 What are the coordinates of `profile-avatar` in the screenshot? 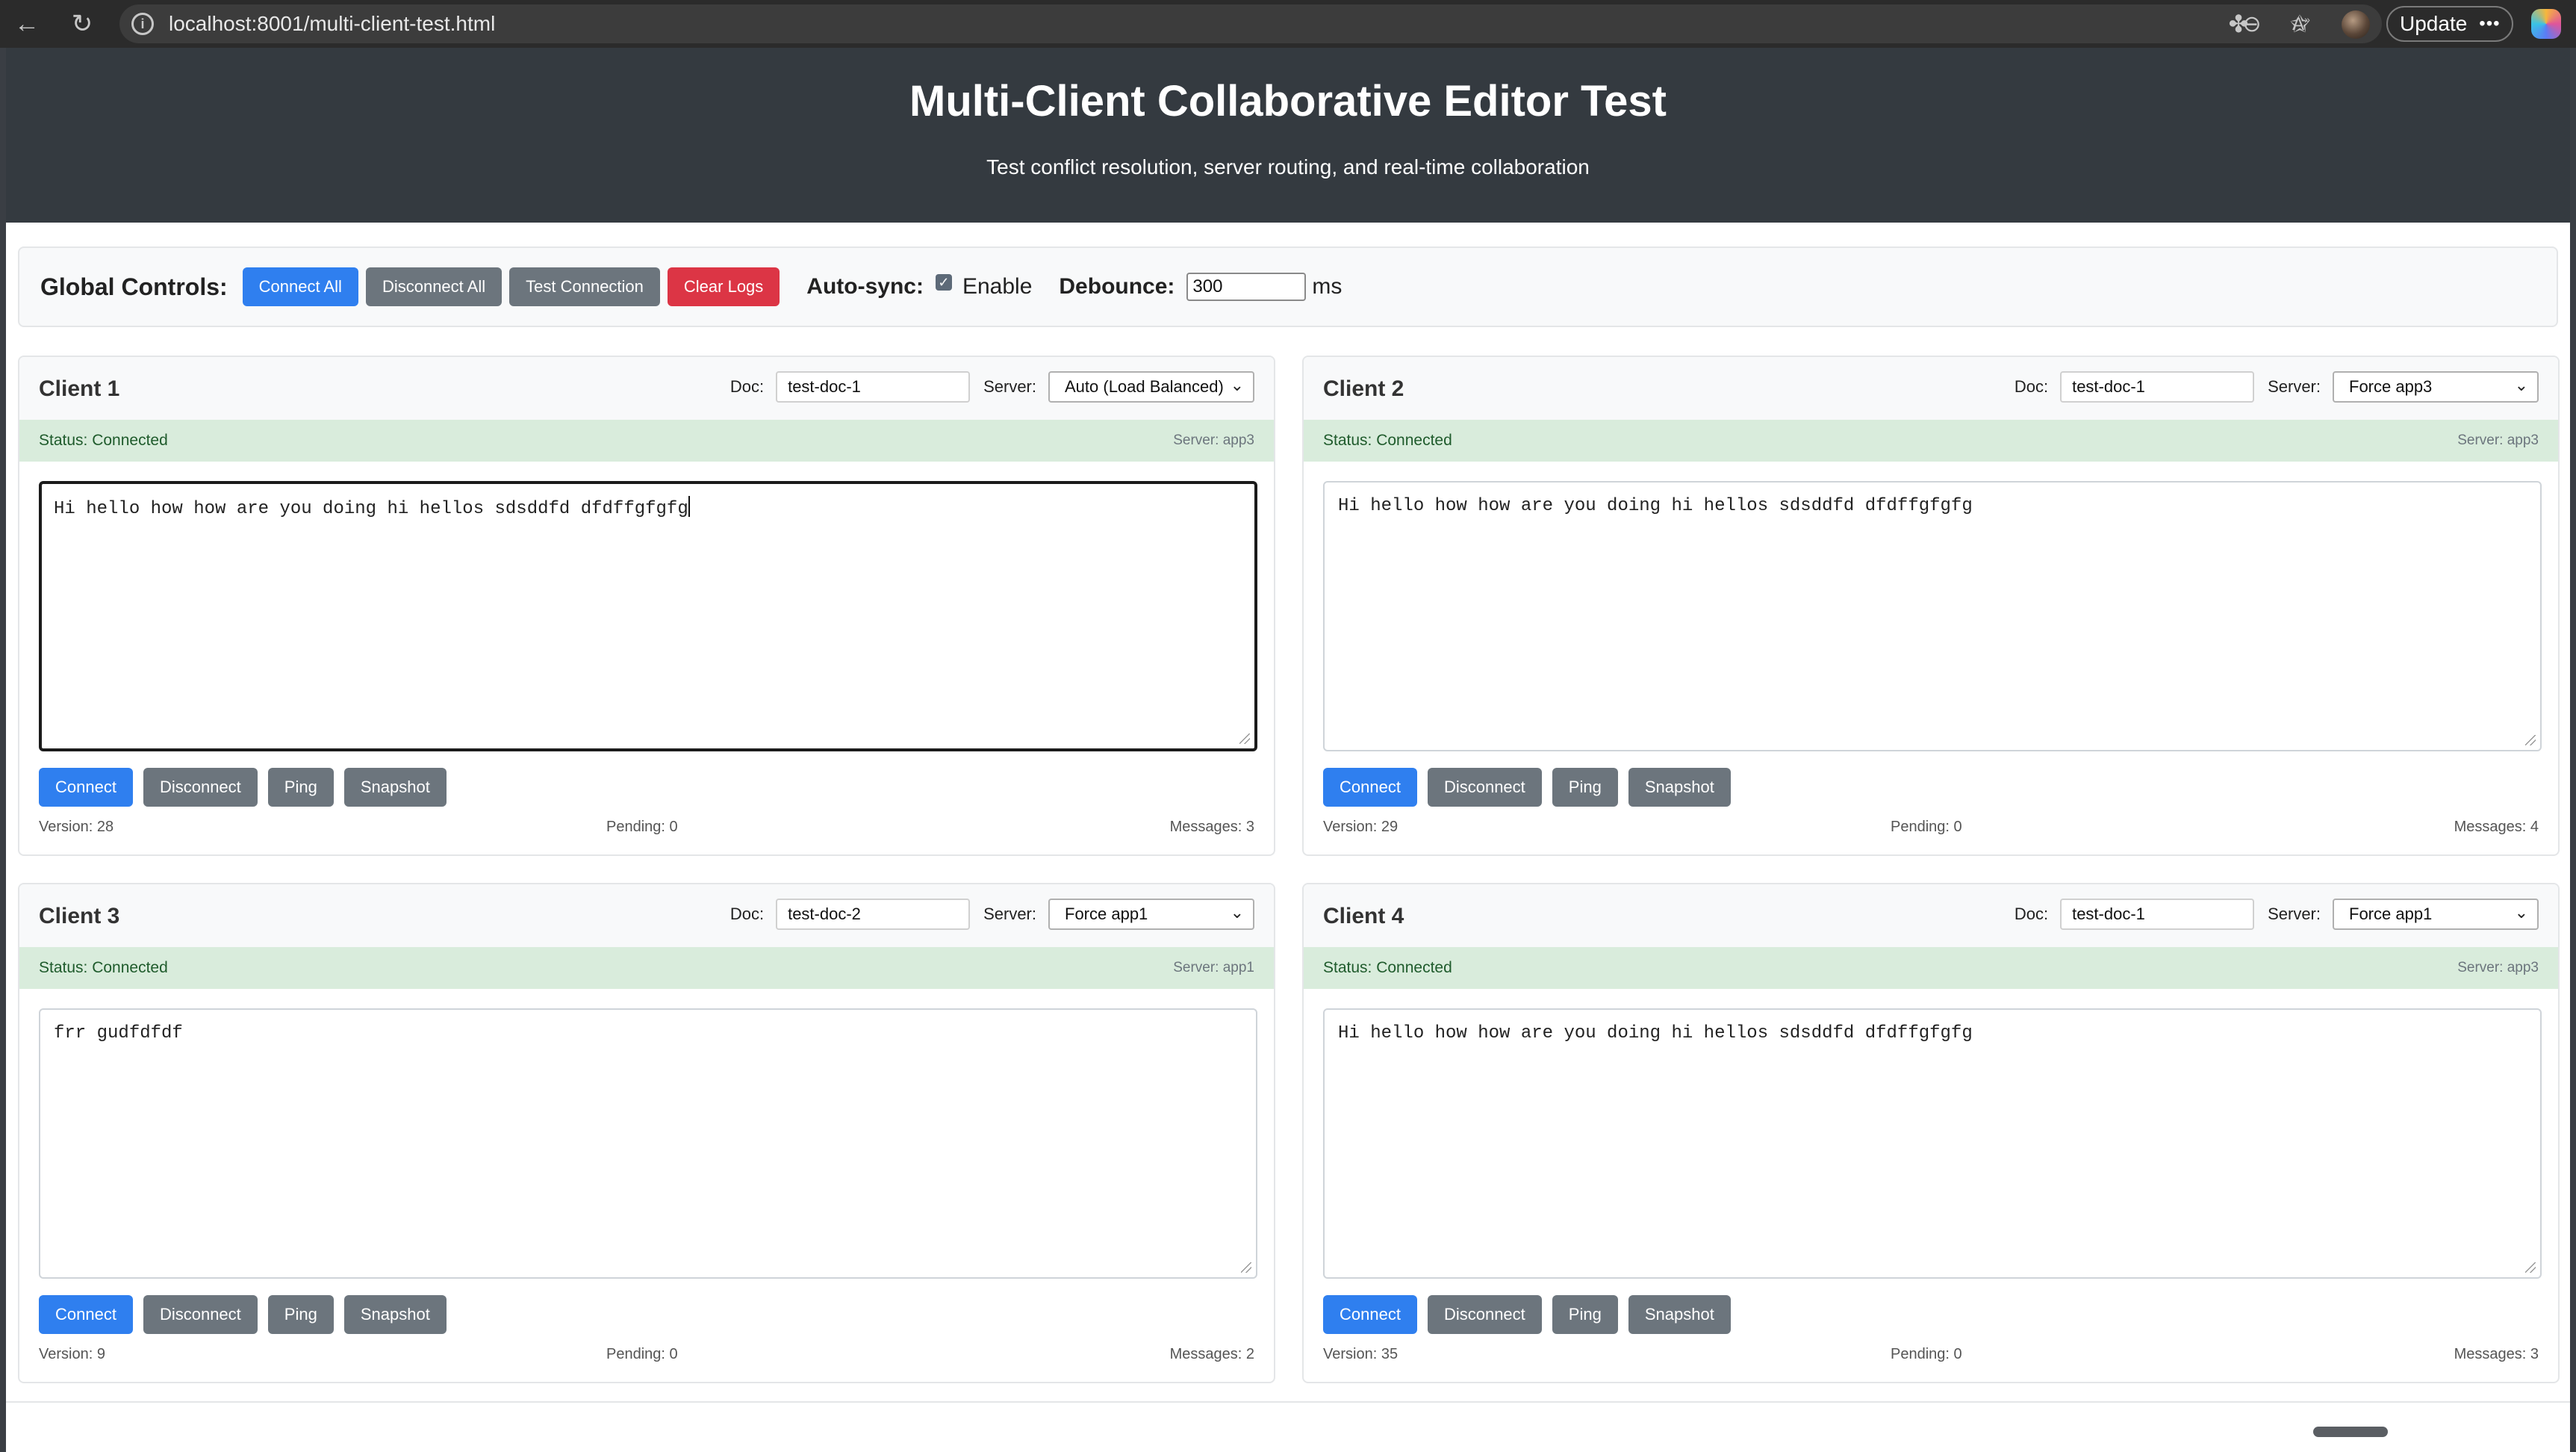 It's located at (2356, 24).